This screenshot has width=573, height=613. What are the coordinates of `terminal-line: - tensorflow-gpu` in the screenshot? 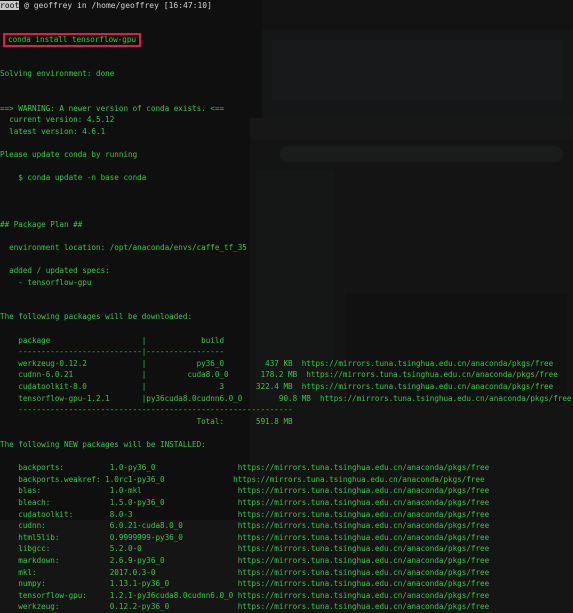 It's located at (46, 282).